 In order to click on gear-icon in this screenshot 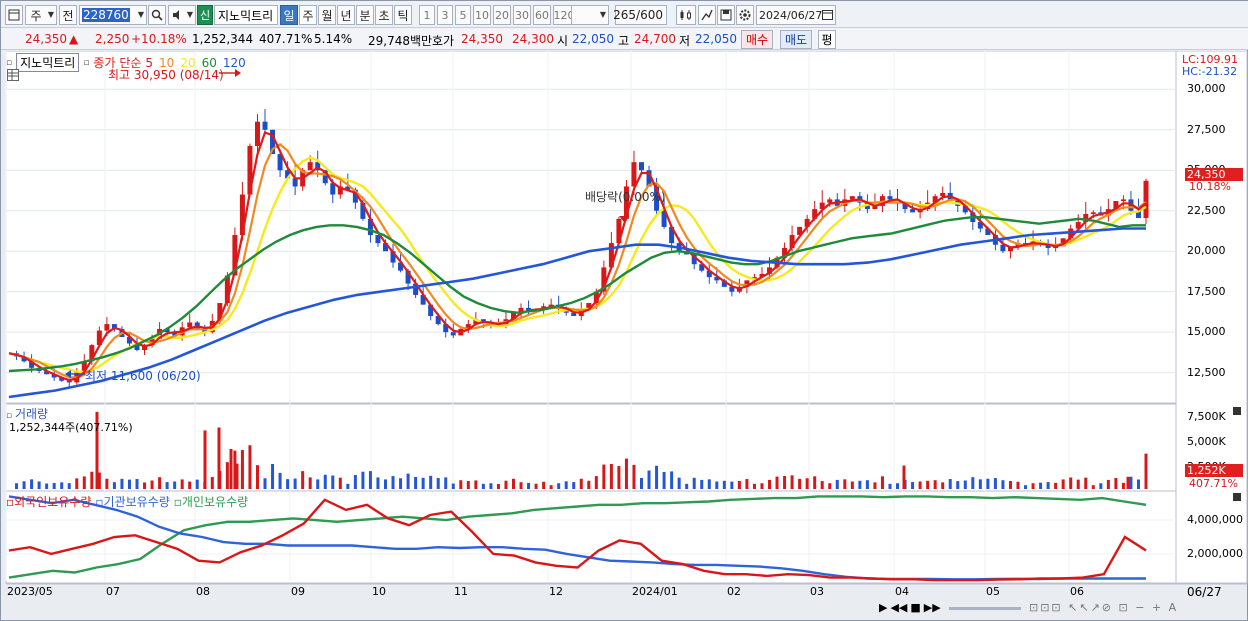, I will do `click(745, 15)`.